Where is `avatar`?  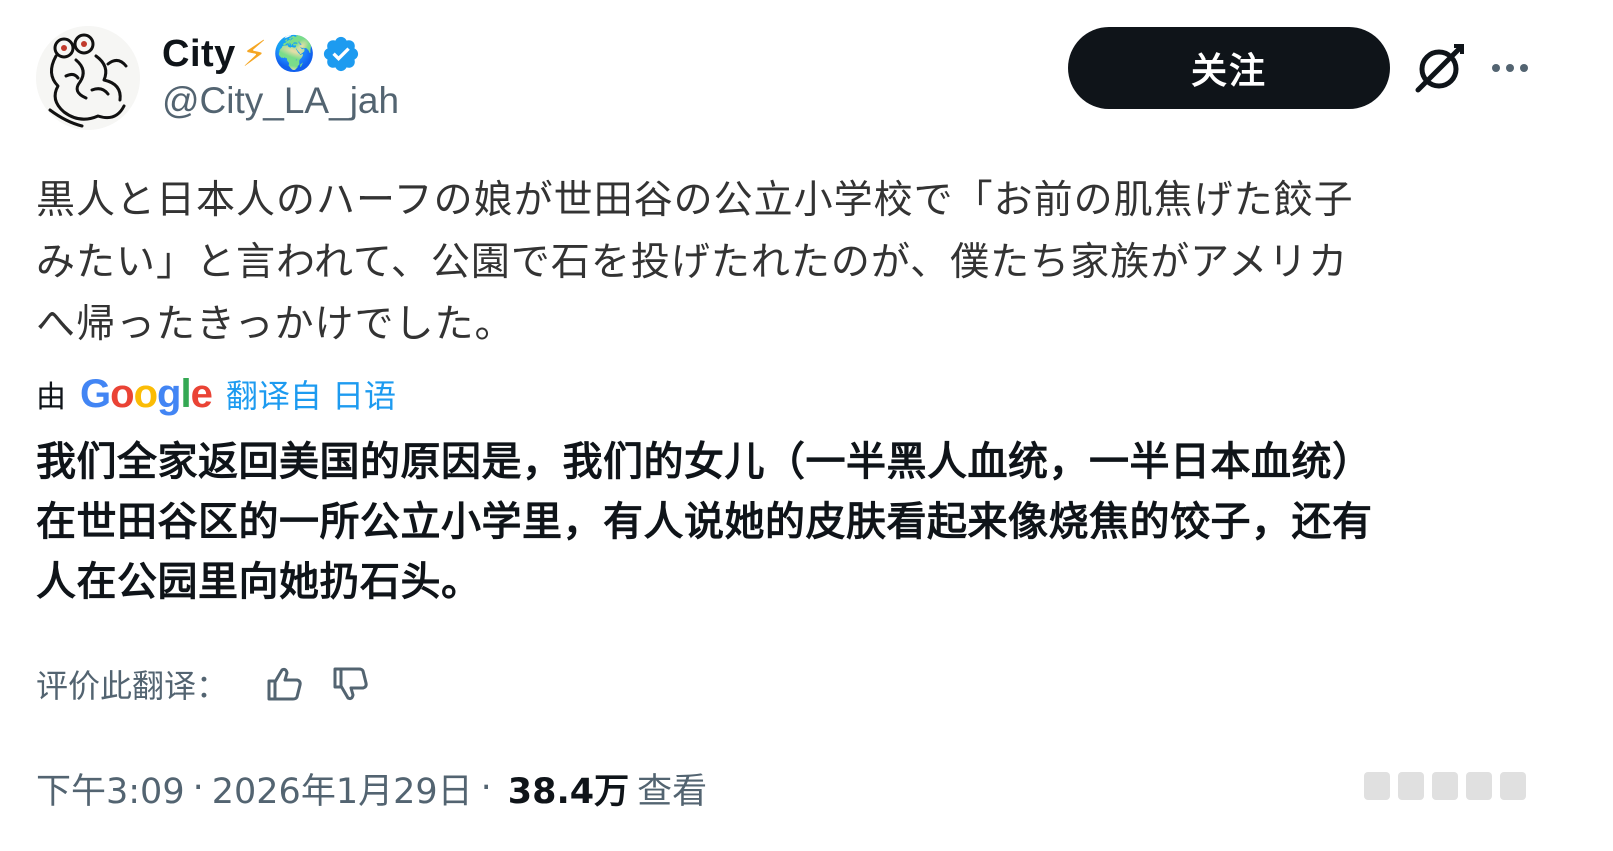 avatar is located at coordinates (88, 78).